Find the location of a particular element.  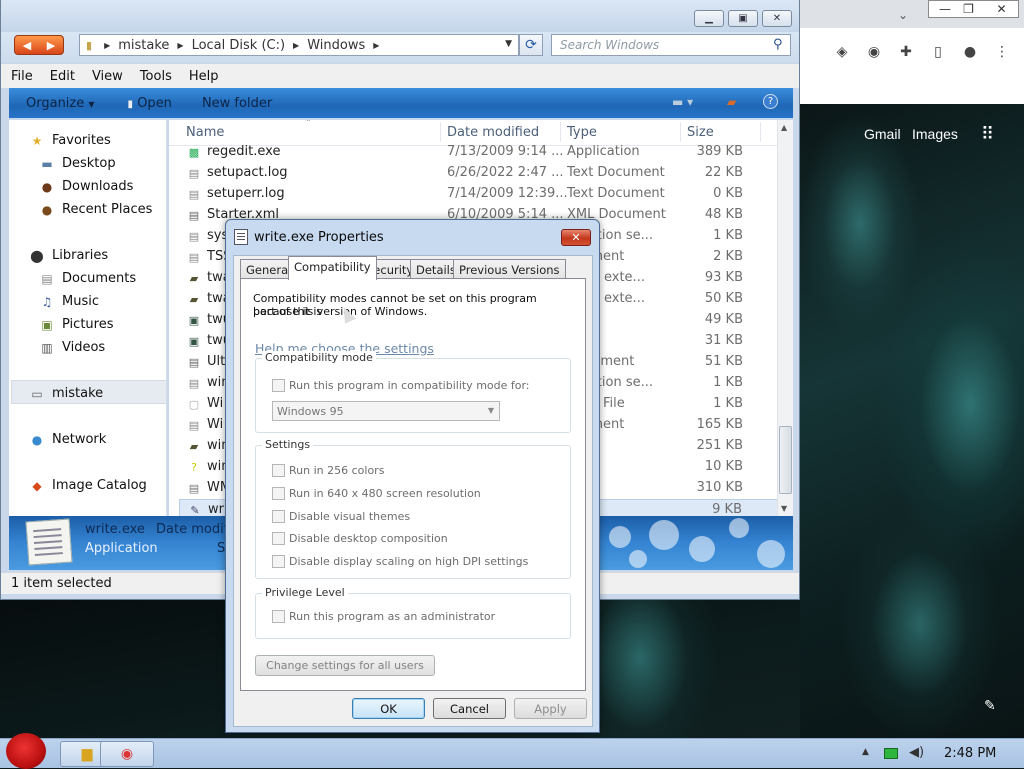

sidepanel-icon: ▯ is located at coordinates (938, 52).